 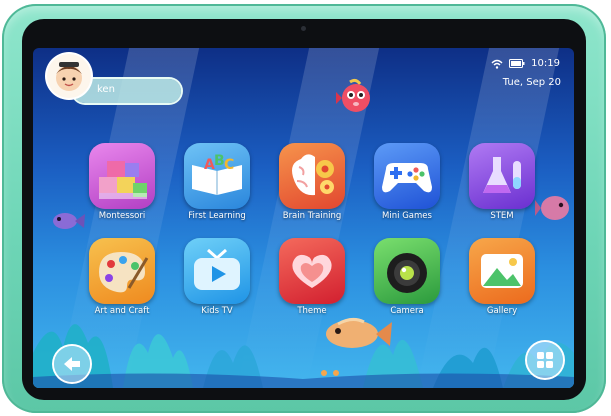 What do you see at coordinates (407, 311) in the screenshot?
I see `app-label: Camera` at bounding box center [407, 311].